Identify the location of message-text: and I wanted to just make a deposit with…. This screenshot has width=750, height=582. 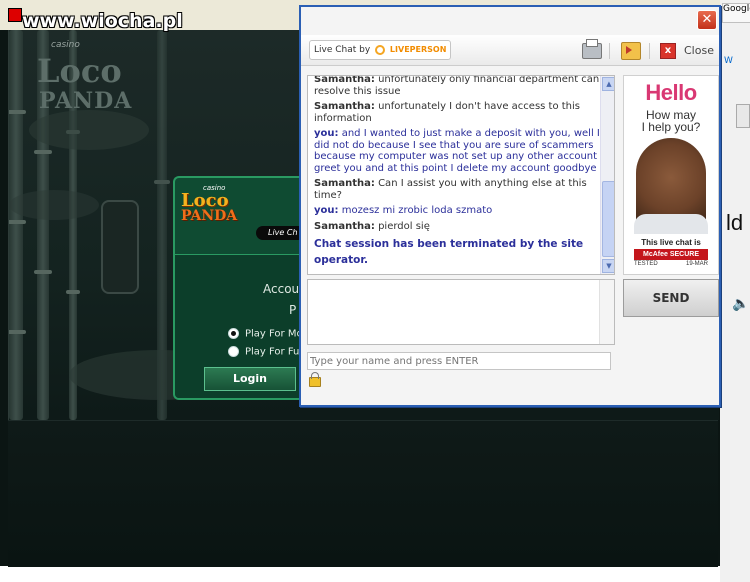
(457, 151).